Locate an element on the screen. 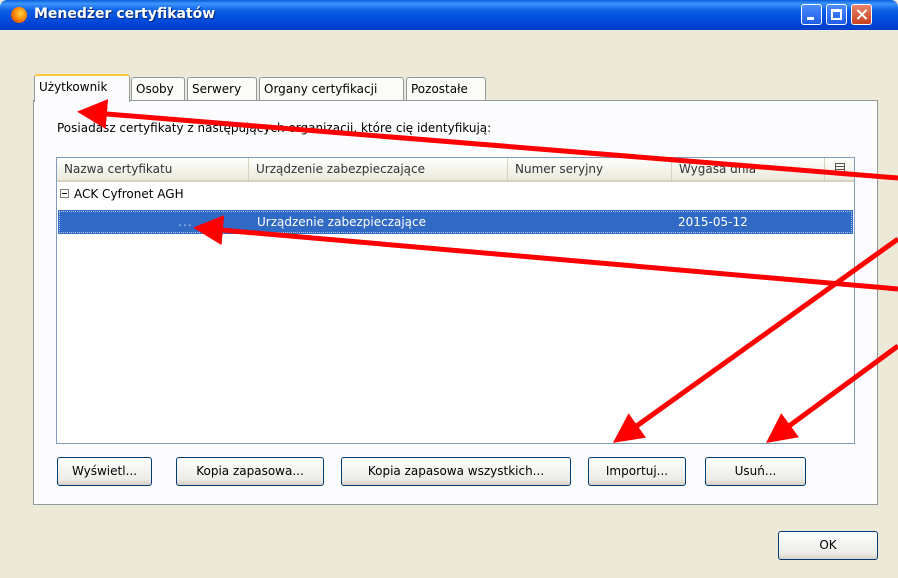 Image resolution: width=898 pixels, height=578 pixels. cell-device: Urządzenie zabezpieczające is located at coordinates (342, 222).